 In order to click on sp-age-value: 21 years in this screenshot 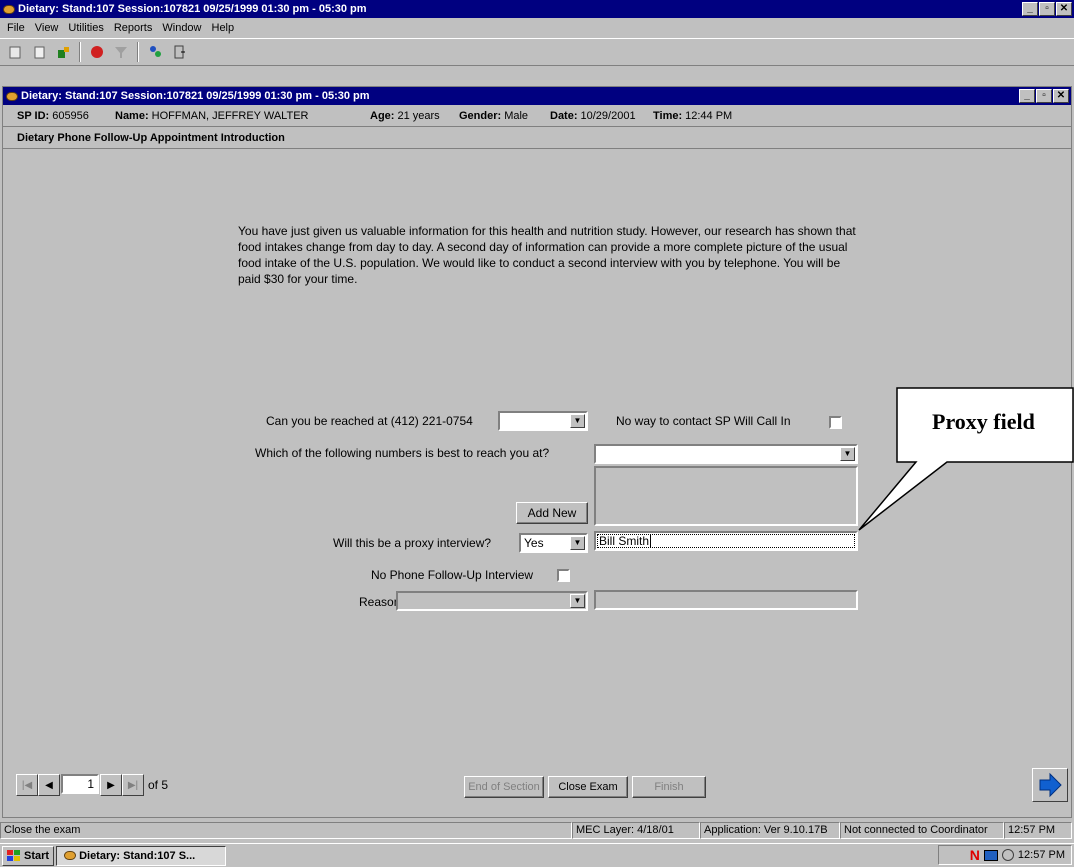, I will do `click(418, 115)`.